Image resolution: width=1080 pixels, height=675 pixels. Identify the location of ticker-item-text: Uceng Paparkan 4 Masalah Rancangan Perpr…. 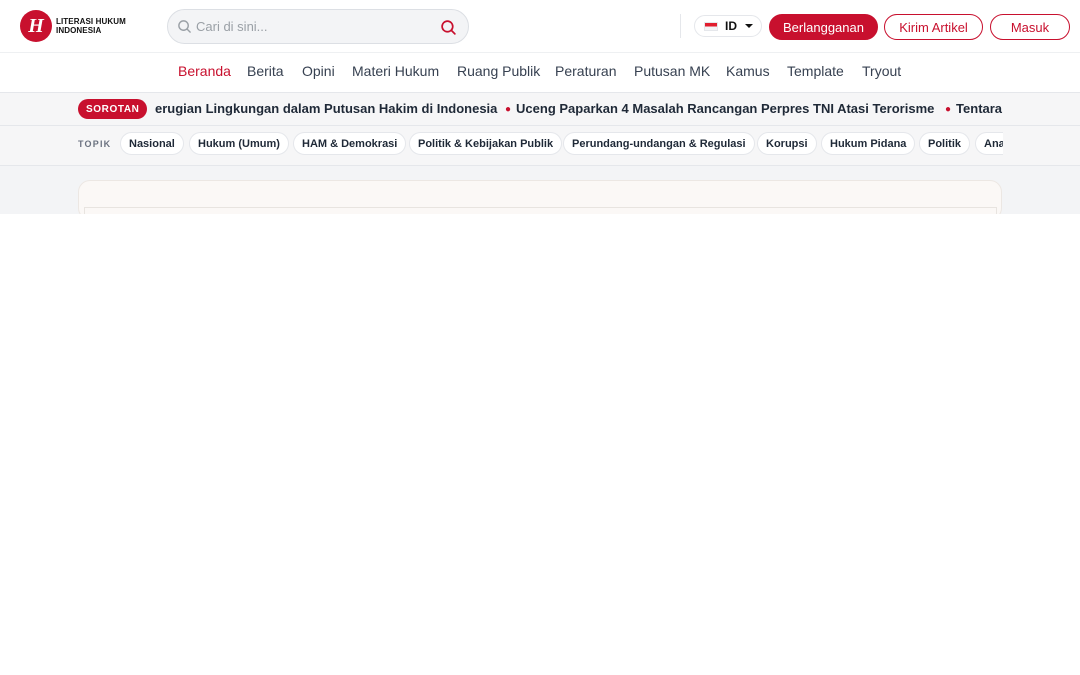
(725, 108).